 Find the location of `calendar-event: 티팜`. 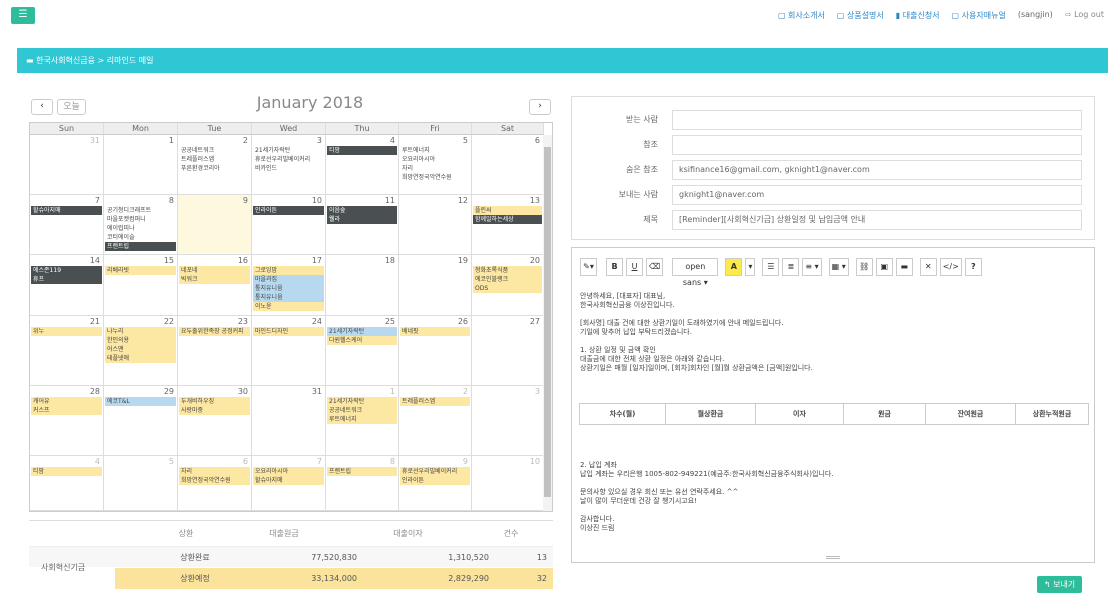

calendar-event: 티팜 is located at coordinates (362, 150).